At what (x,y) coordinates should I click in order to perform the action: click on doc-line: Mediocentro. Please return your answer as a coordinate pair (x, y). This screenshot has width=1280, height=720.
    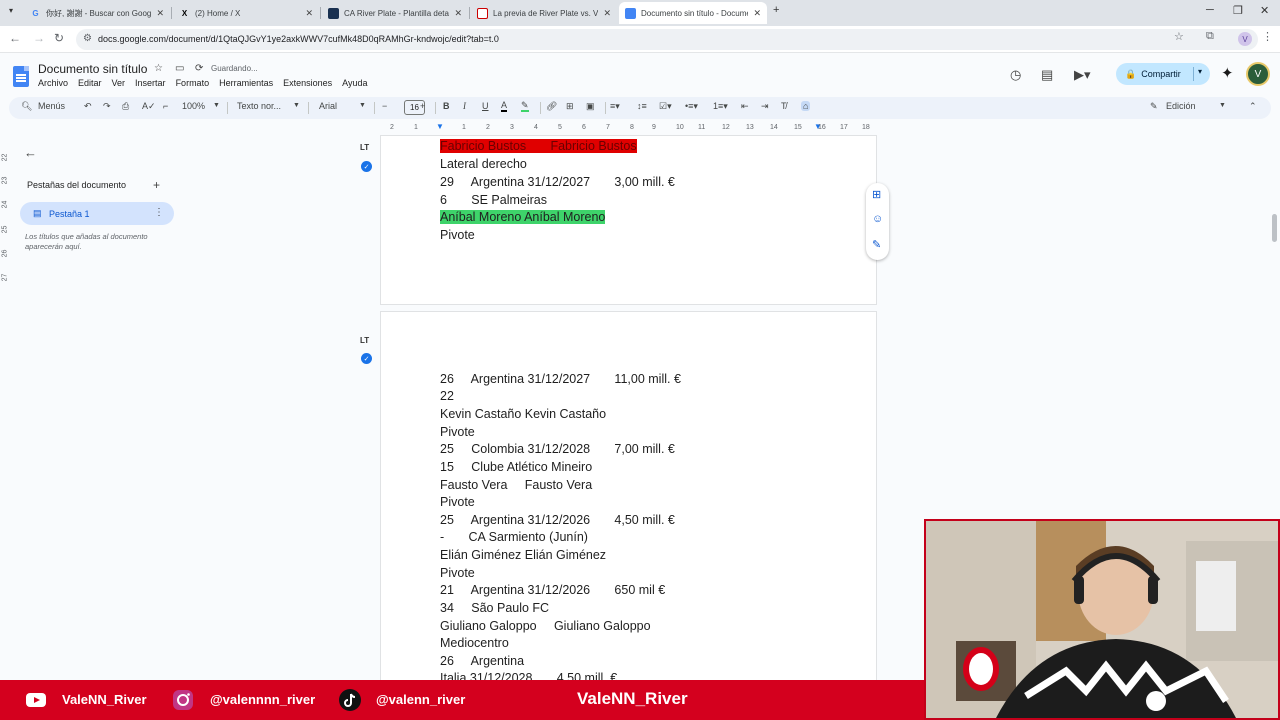
    Looking at the image, I should click on (474, 643).